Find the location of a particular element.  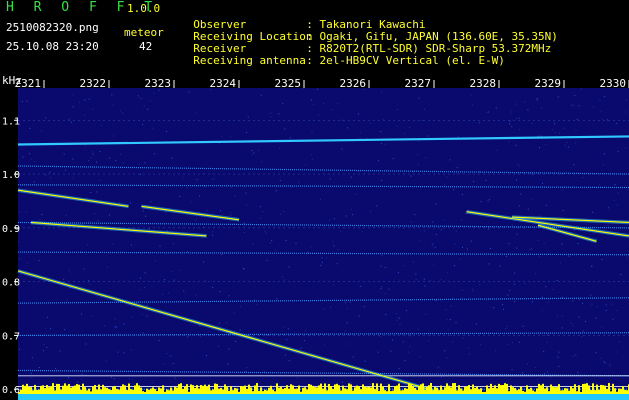

y-tick-label: 0.6 is located at coordinates (11, 390).